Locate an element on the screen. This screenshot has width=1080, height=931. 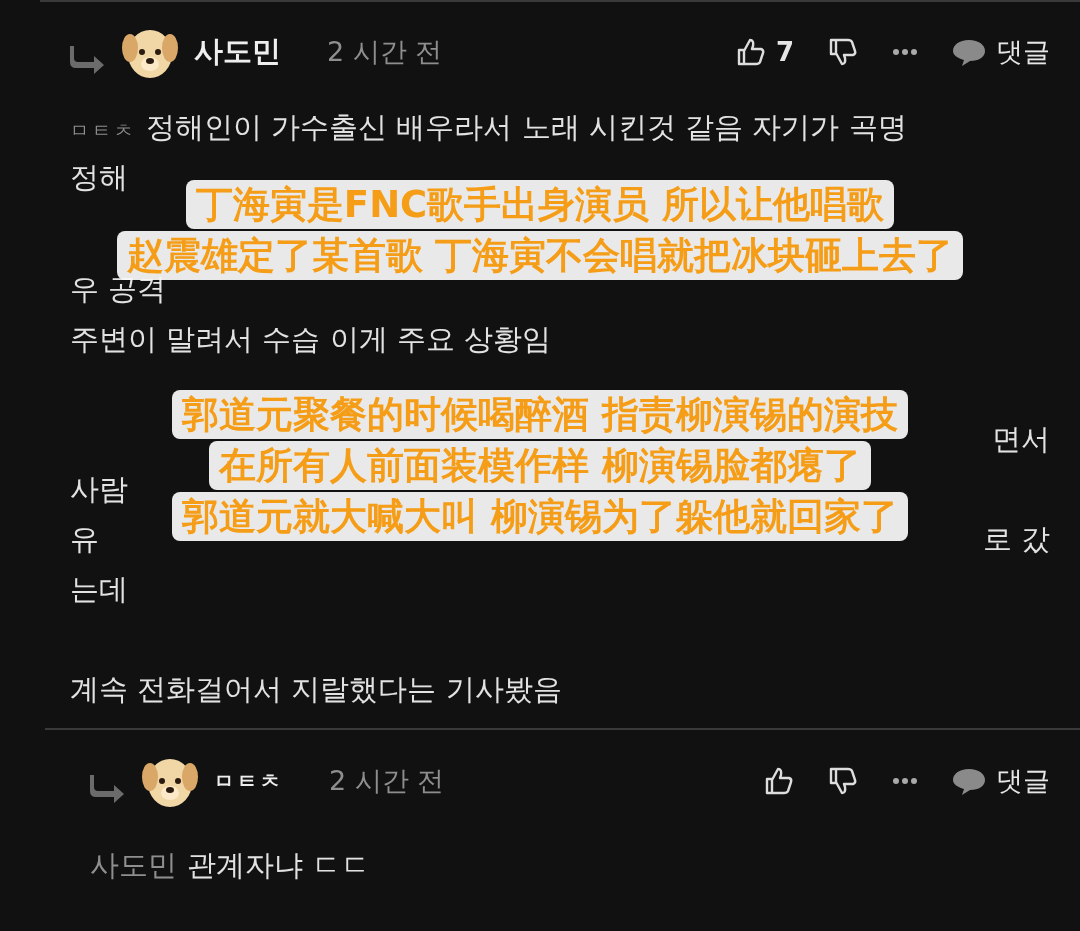
comment-text: 유 is located at coordinates (84, 539).